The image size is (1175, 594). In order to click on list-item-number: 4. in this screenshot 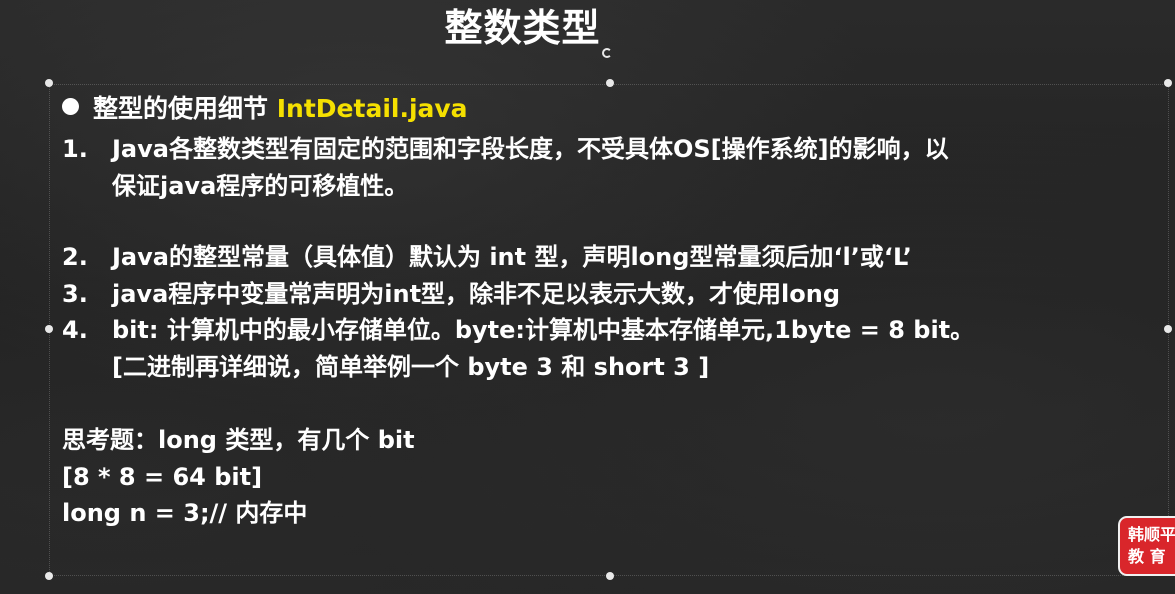, I will do `click(75, 330)`.